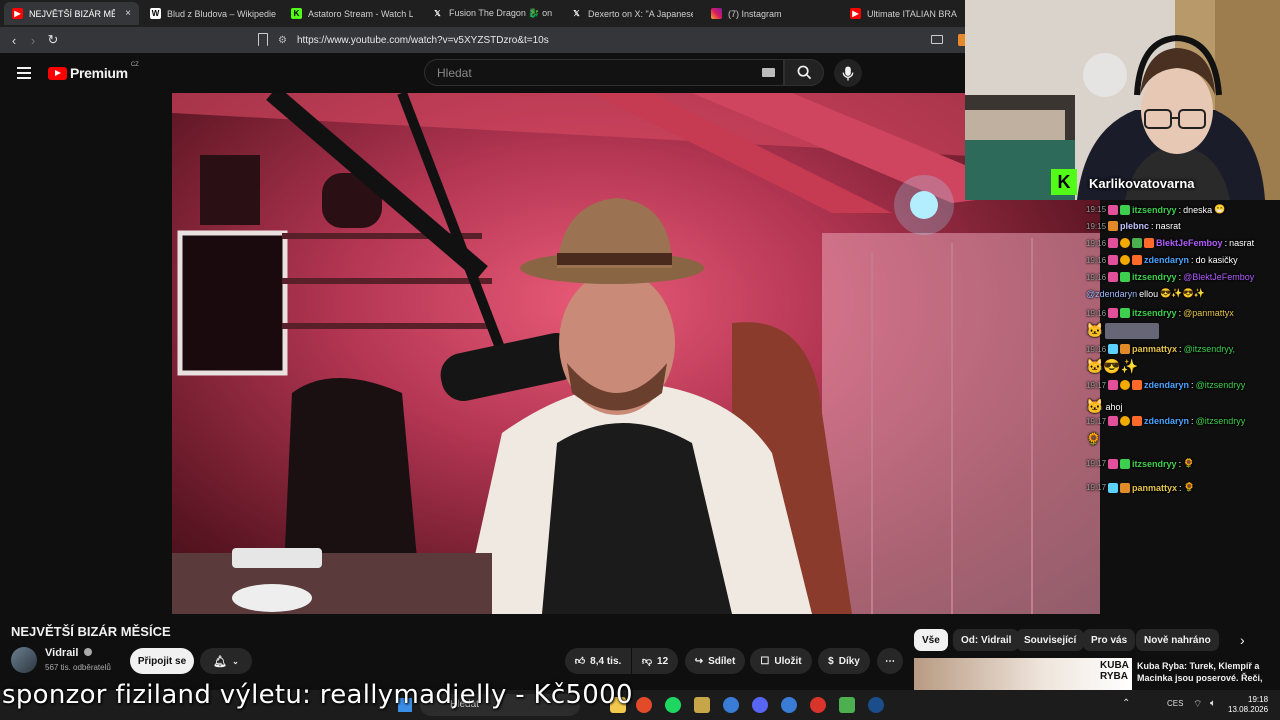 The width and height of the screenshot is (1280, 720). I want to click on back-icon: ‹, so click(14, 40).